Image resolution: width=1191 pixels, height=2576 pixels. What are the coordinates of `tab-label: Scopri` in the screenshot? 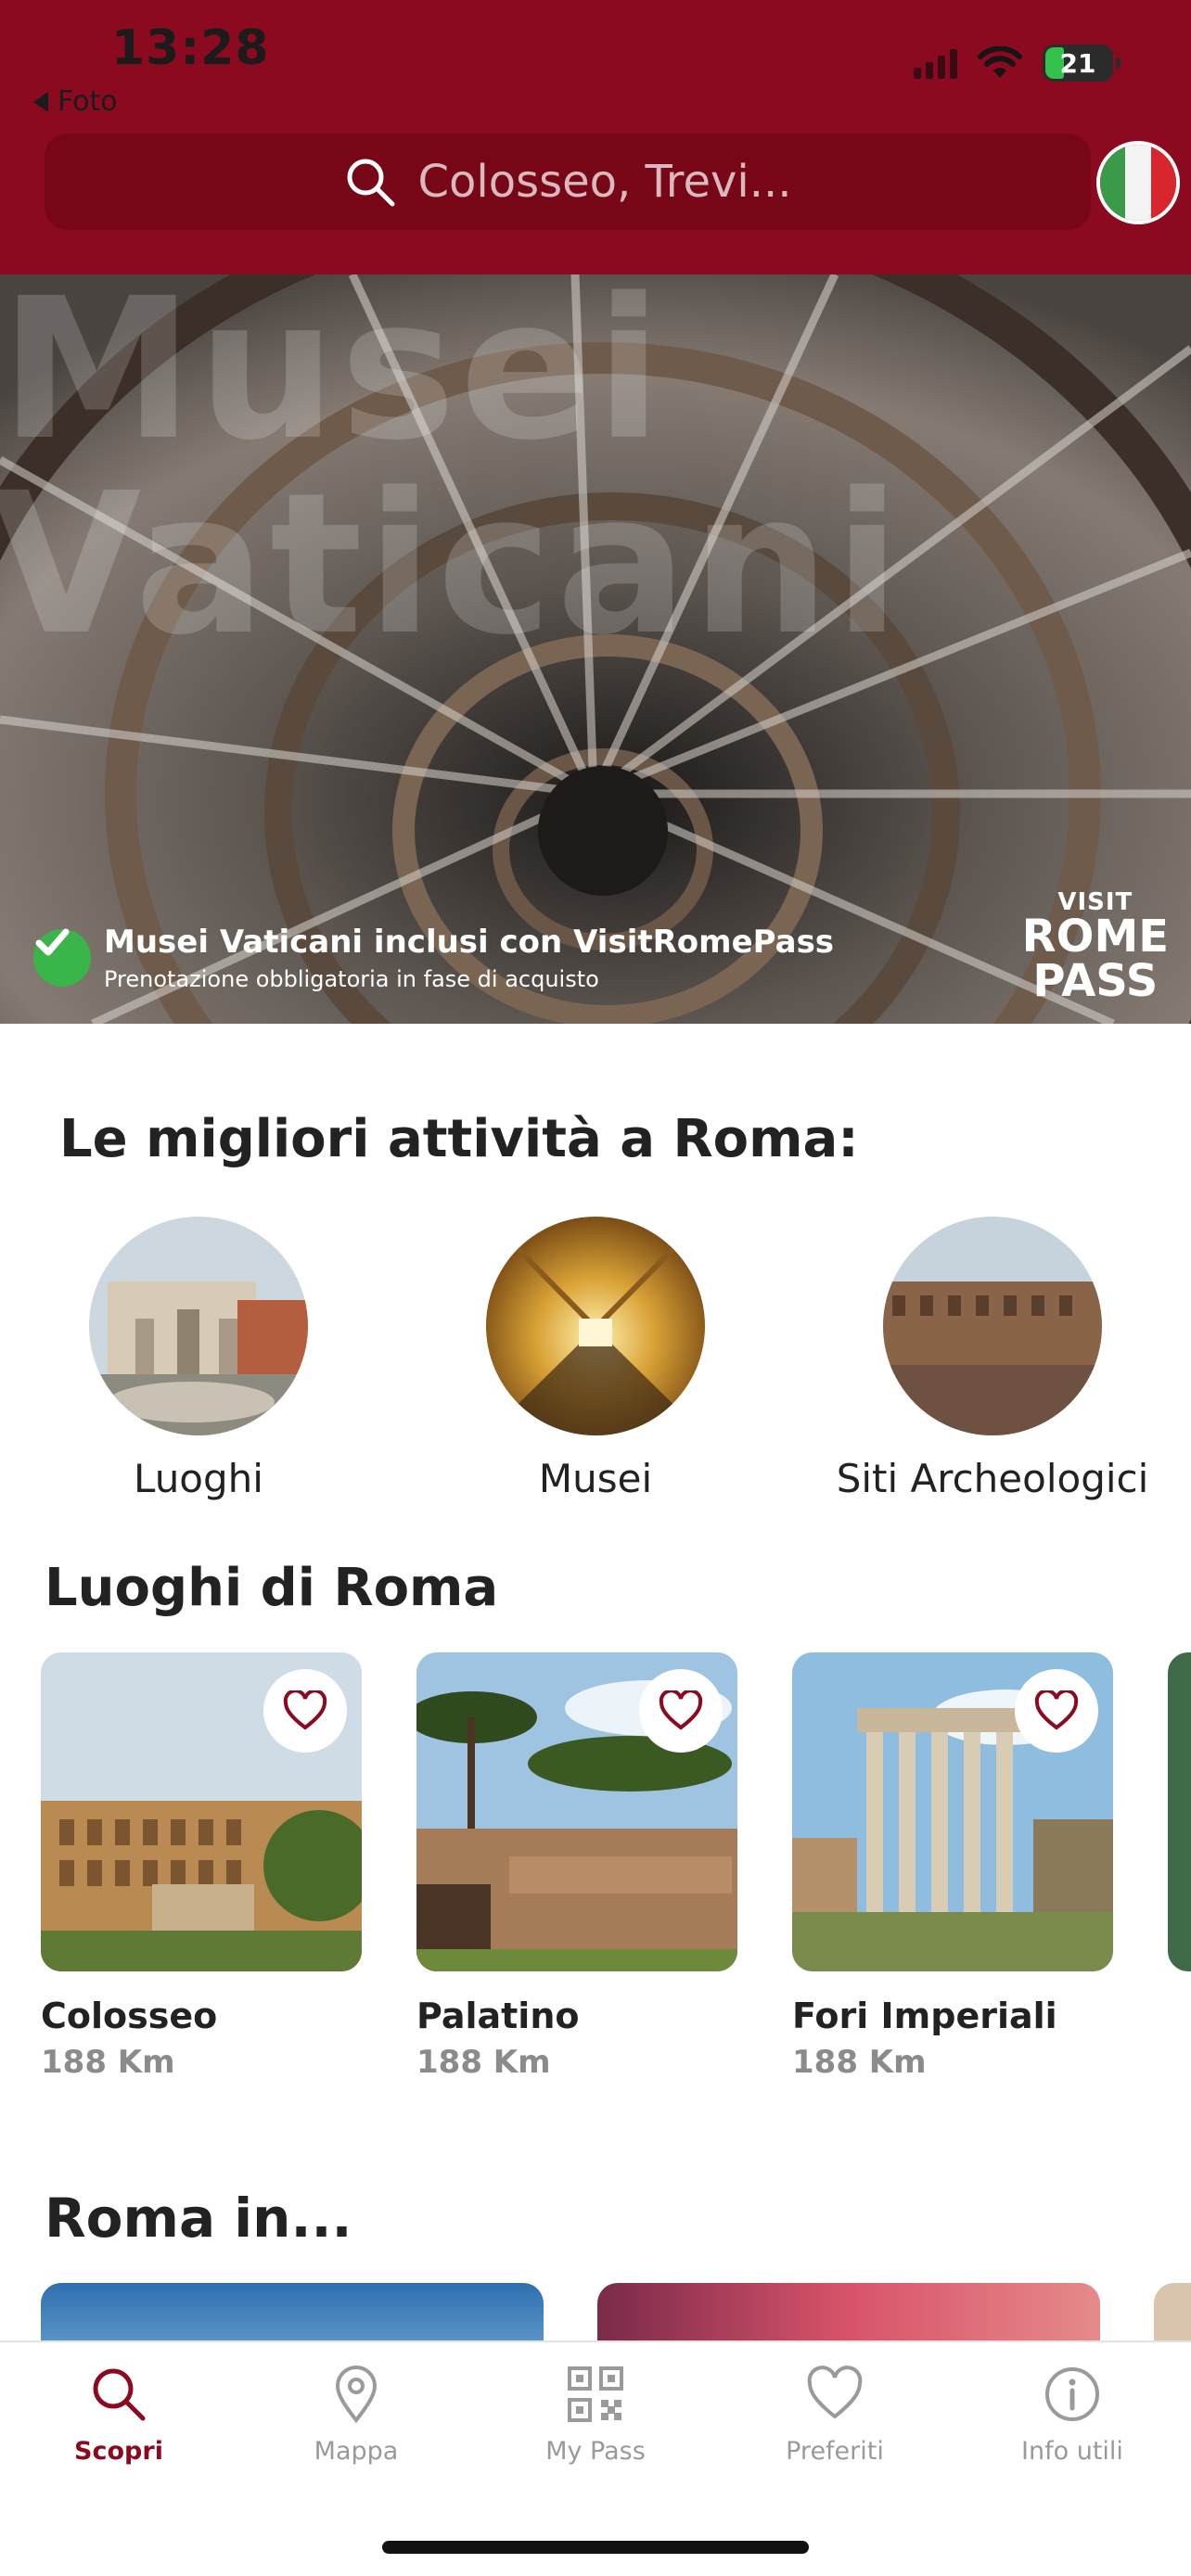 It's located at (118, 2451).